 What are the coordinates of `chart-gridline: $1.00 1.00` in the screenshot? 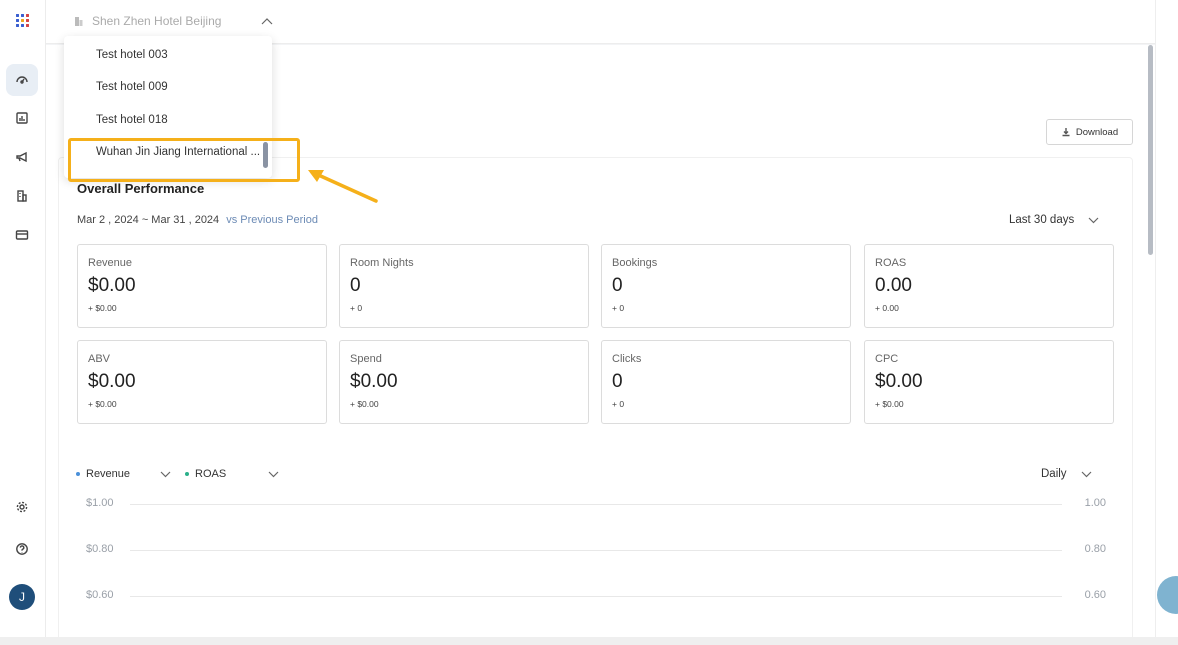 It's located at (596, 504).